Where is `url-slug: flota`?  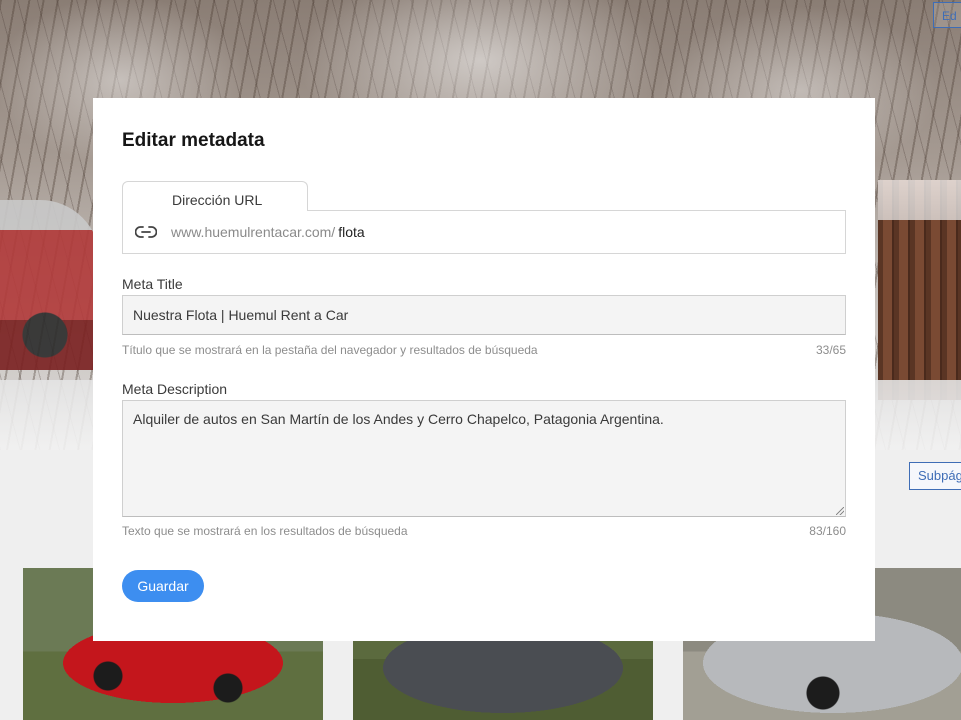 url-slug: flota is located at coordinates (351, 232).